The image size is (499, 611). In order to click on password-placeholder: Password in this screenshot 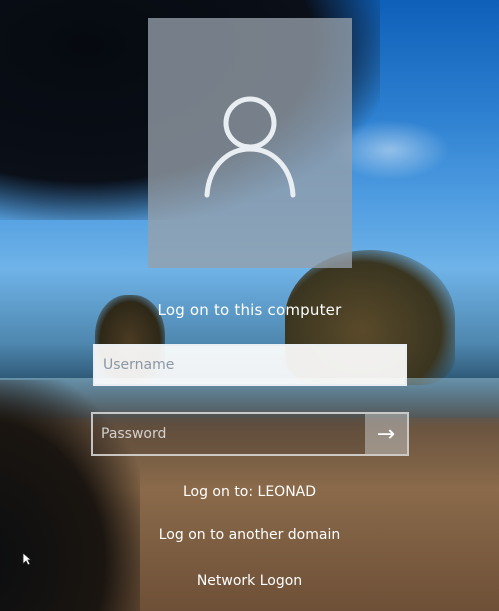, I will do `click(134, 434)`.